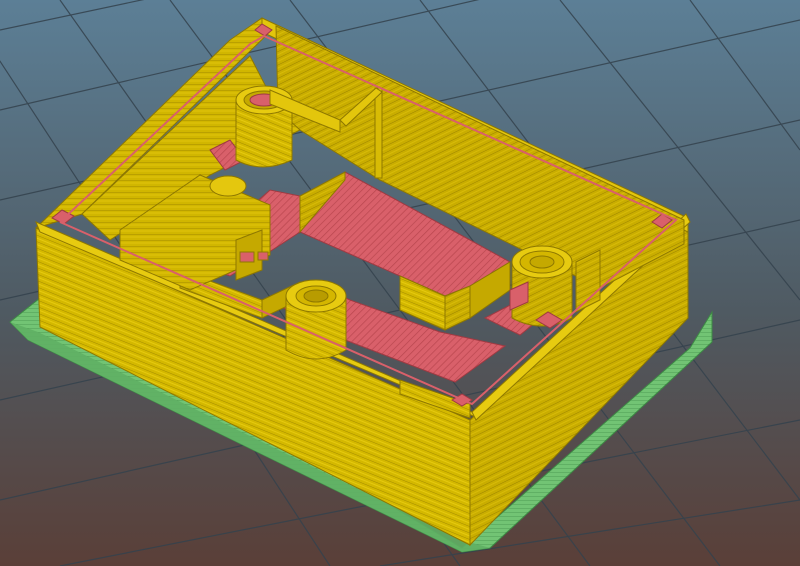  I want to click on front-cylinder-post, so click(316, 319).